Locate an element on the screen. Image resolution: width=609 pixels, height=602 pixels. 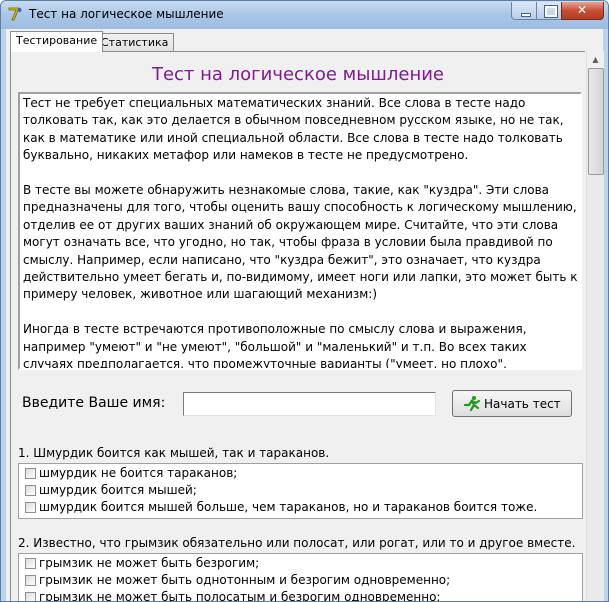
close-button is located at coordinates (582, 11).